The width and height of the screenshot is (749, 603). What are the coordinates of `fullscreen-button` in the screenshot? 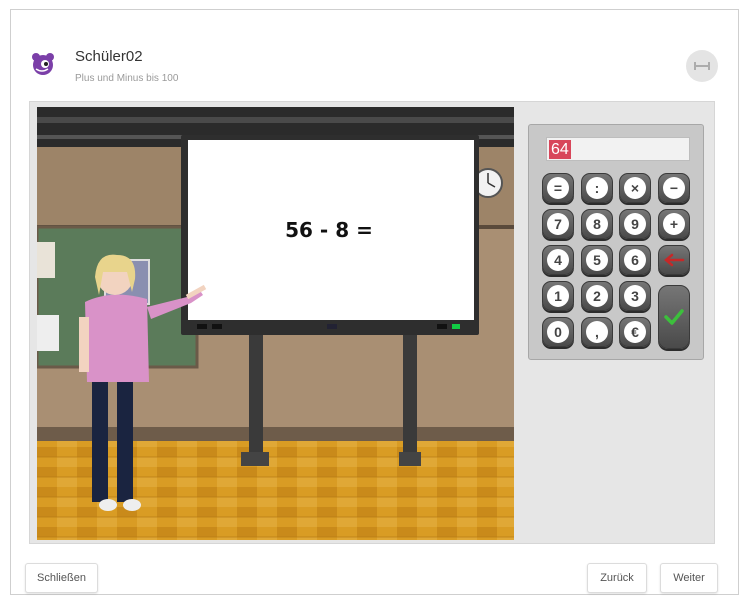 It's located at (702, 66).